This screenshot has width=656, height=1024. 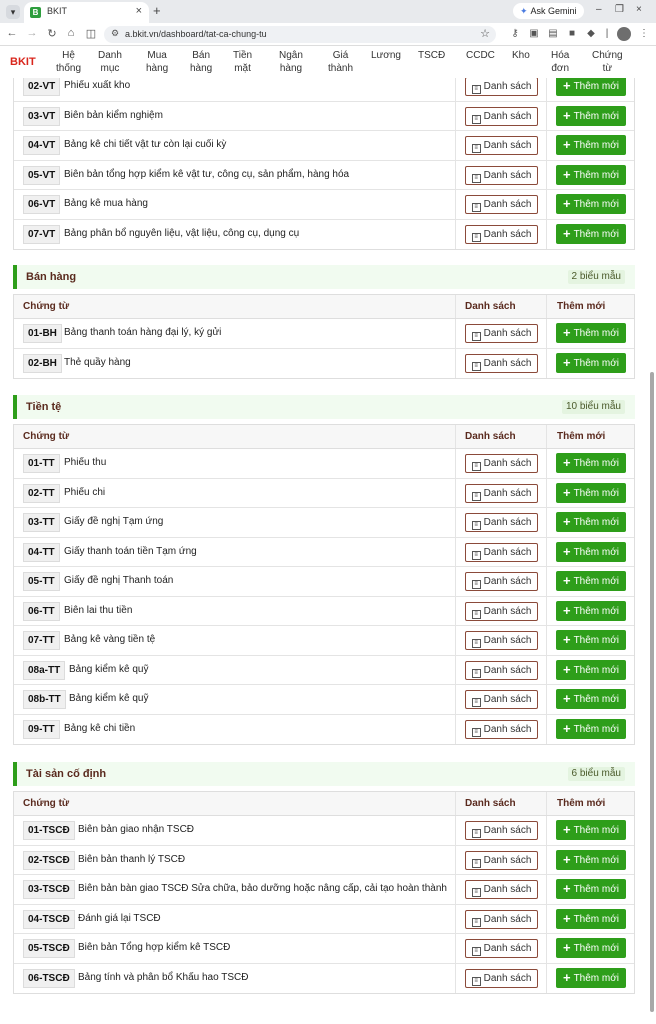 I want to click on reading-list-icon: ▤, so click(x=553, y=33).